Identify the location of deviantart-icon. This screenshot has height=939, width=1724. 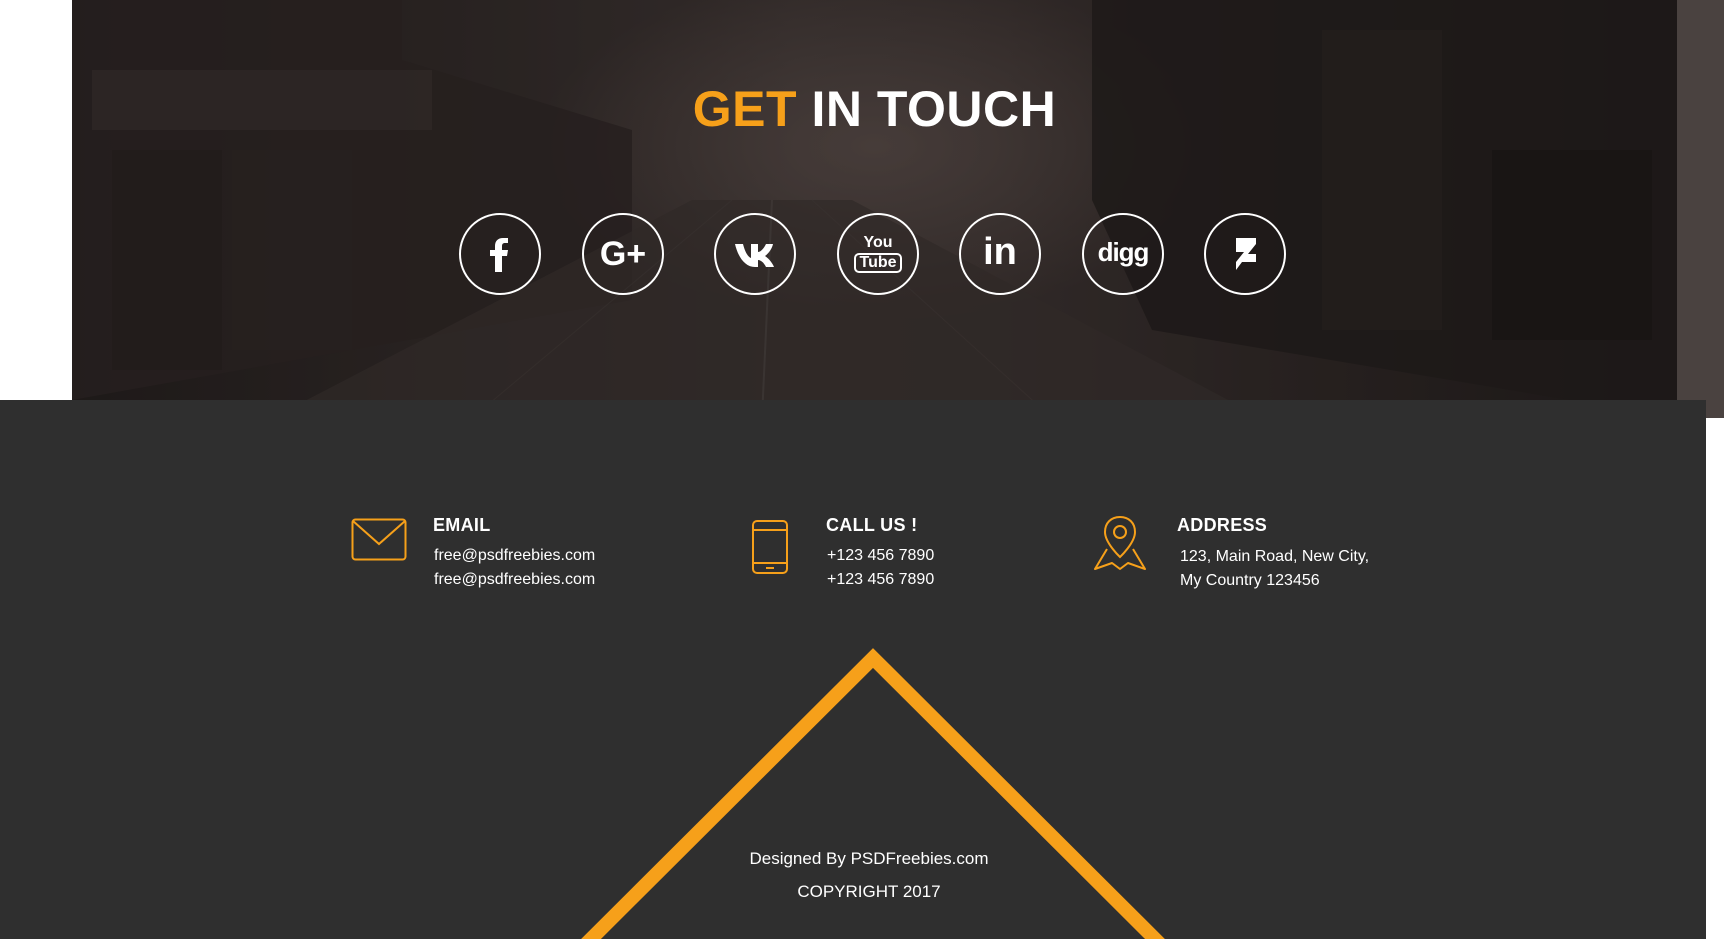
(1246, 254).